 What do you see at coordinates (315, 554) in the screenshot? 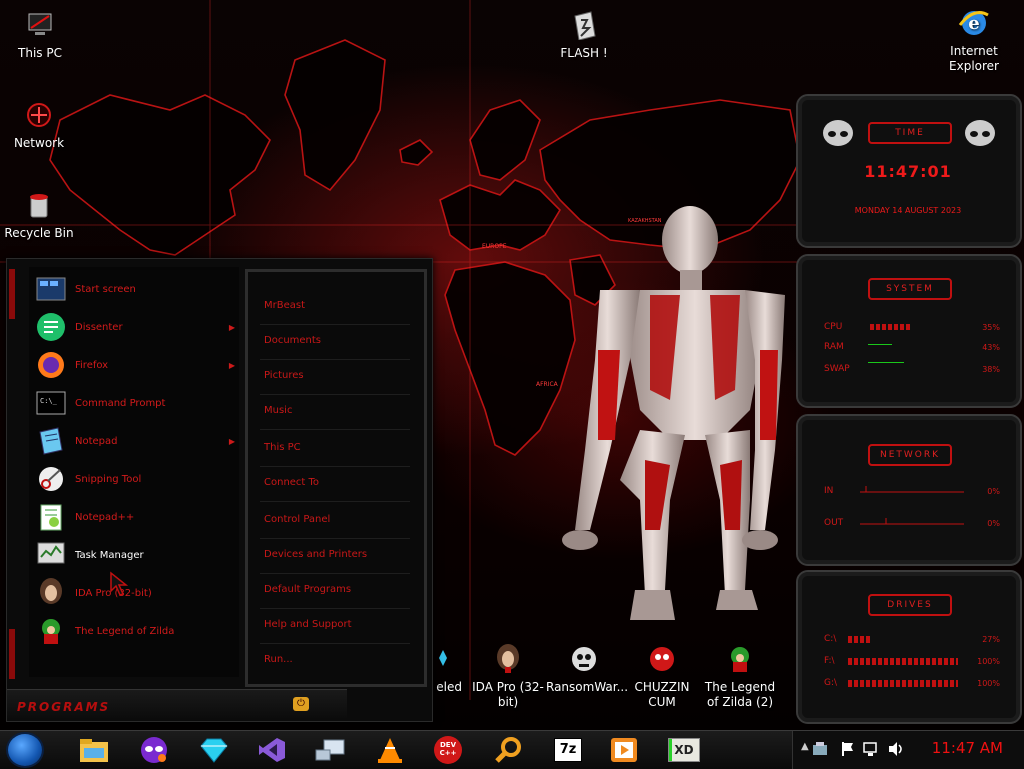
I see `place-item-devices-and-printers: Devices and Printers` at bounding box center [315, 554].